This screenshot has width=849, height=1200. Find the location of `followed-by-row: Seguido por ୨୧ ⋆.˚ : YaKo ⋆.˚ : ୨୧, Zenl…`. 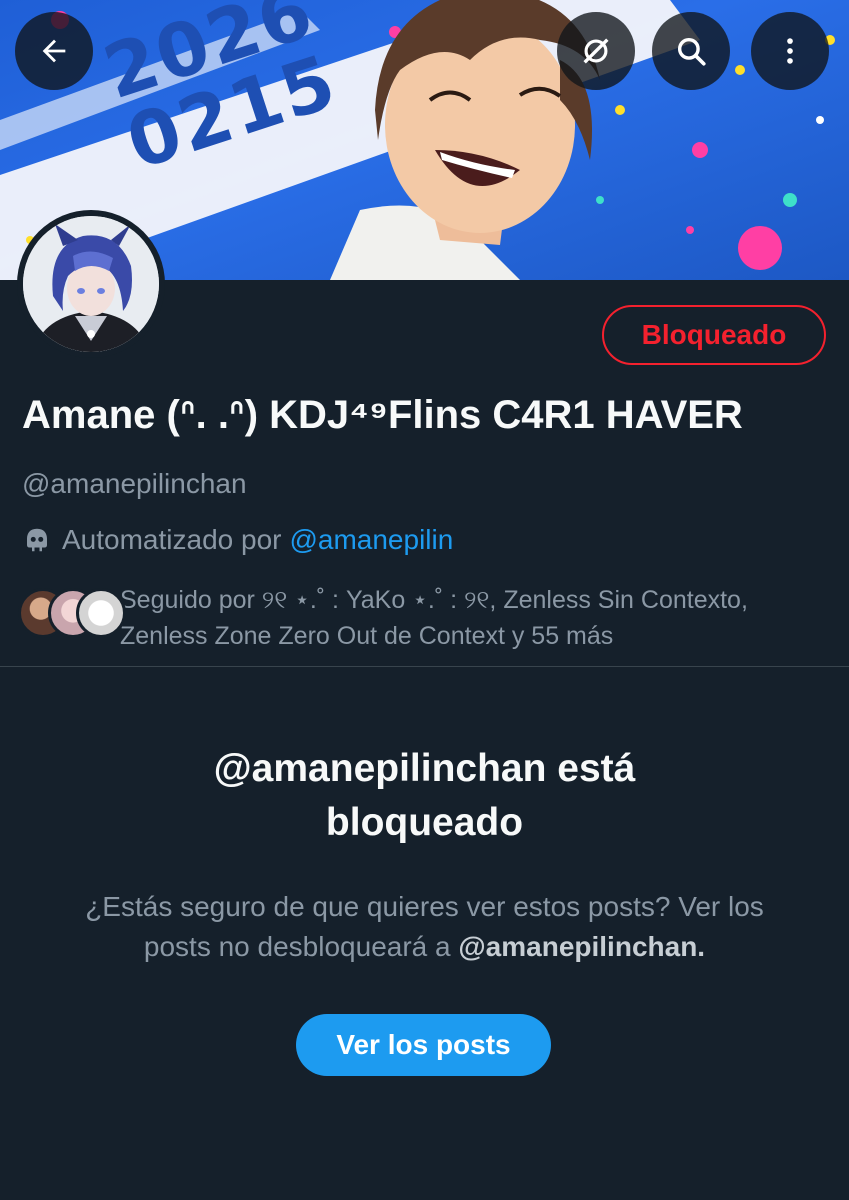

followed-by-row: Seguido por ୨୧ ⋆.˚ : YaKo ⋆.˚ : ୨୧, Zenl… is located at coordinates (428, 618).